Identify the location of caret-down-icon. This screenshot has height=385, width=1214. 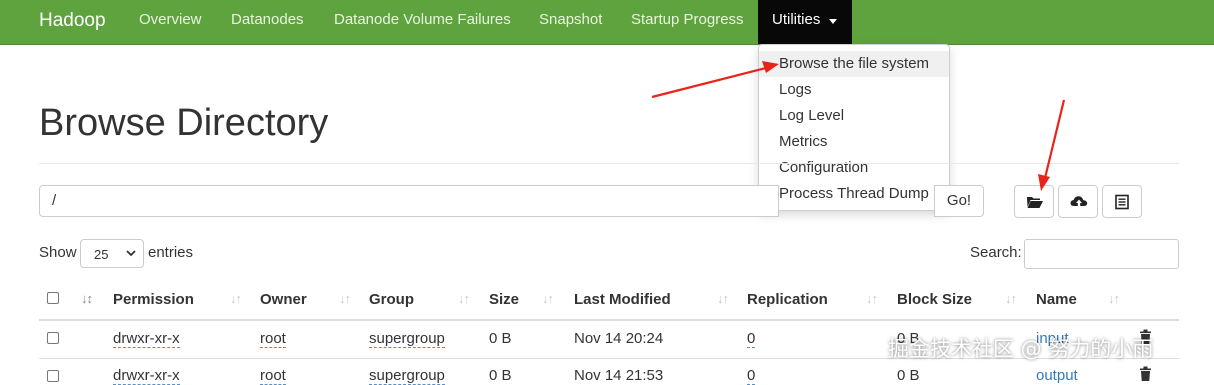
(833, 21).